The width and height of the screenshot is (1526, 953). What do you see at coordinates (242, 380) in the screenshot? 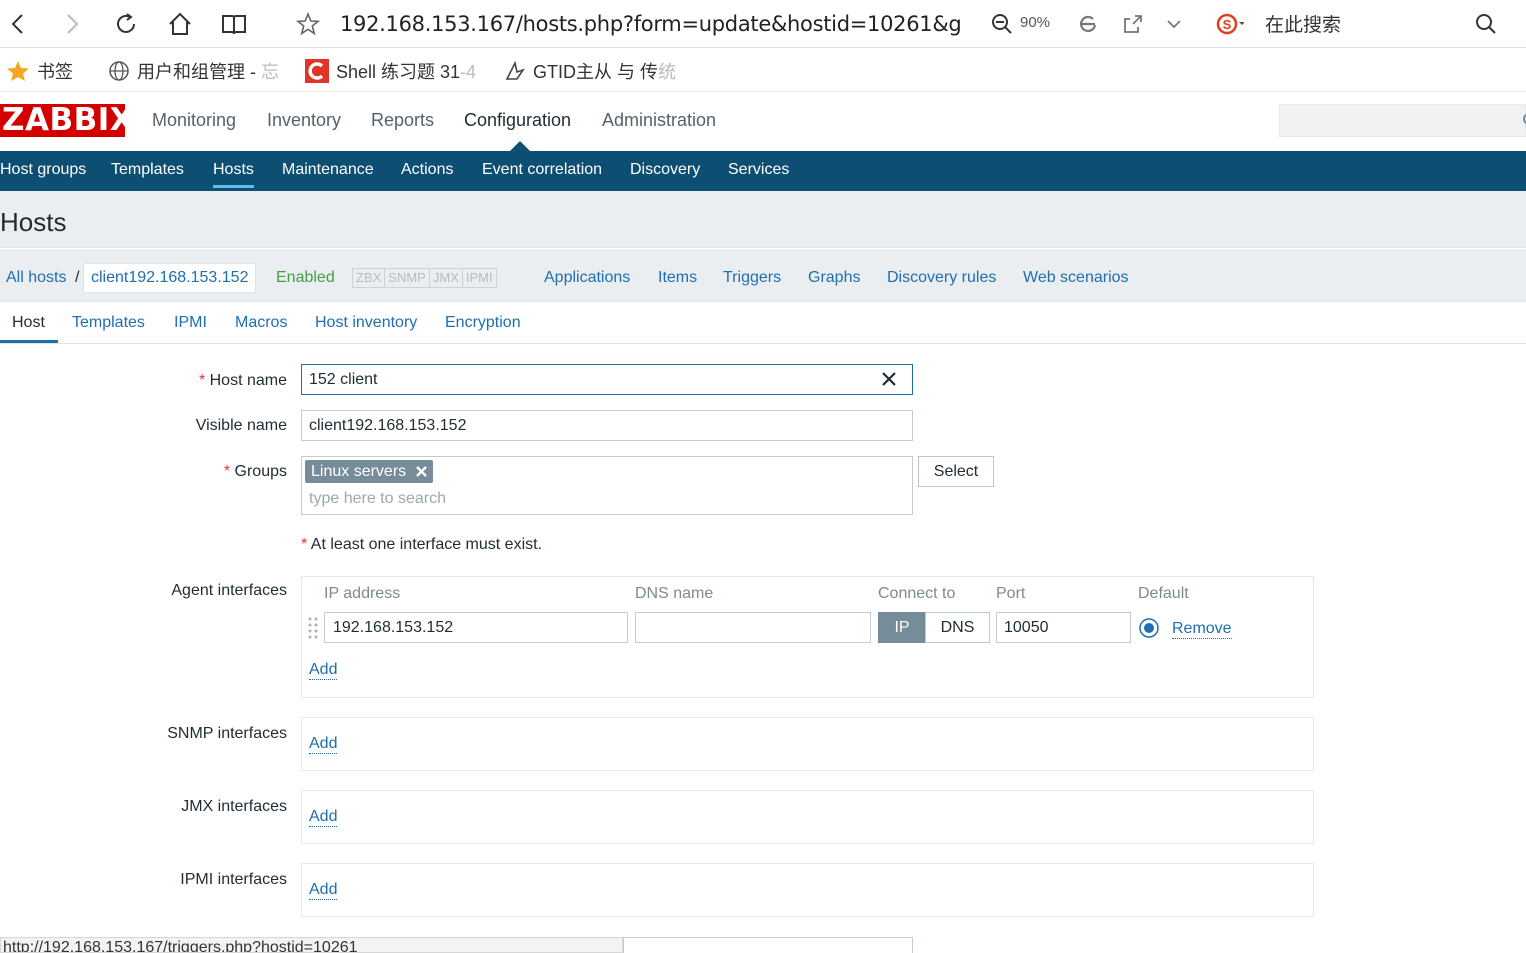
I see `host-name-label: * Host name` at bounding box center [242, 380].